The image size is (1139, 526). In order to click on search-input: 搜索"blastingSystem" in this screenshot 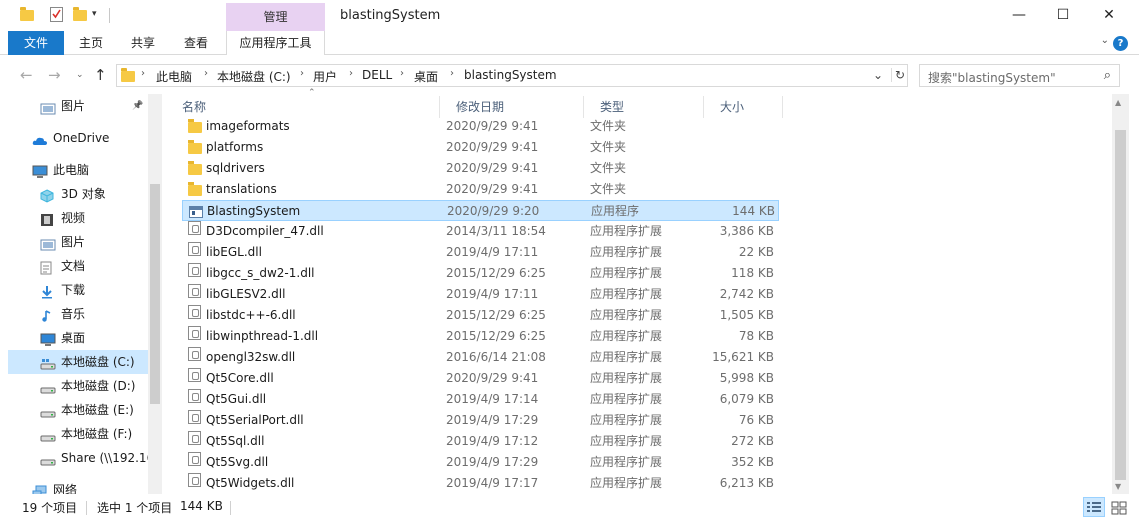, I will do `click(992, 77)`.